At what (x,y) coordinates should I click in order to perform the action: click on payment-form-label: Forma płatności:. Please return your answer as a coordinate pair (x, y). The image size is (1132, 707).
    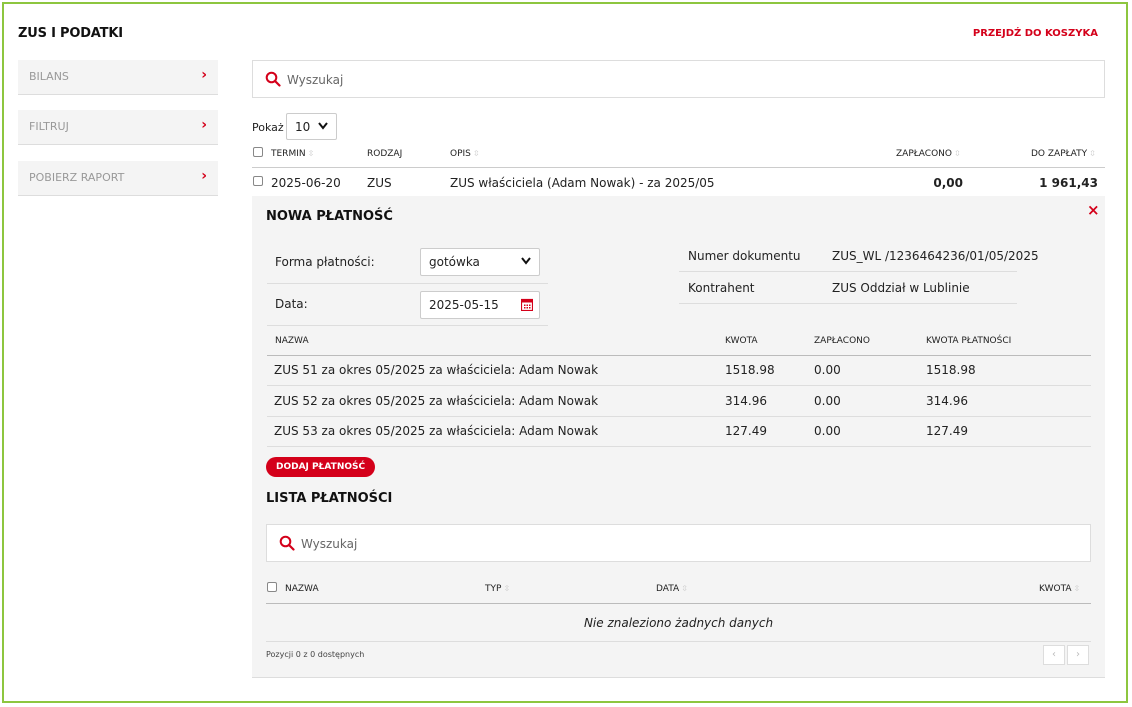
    Looking at the image, I should click on (325, 262).